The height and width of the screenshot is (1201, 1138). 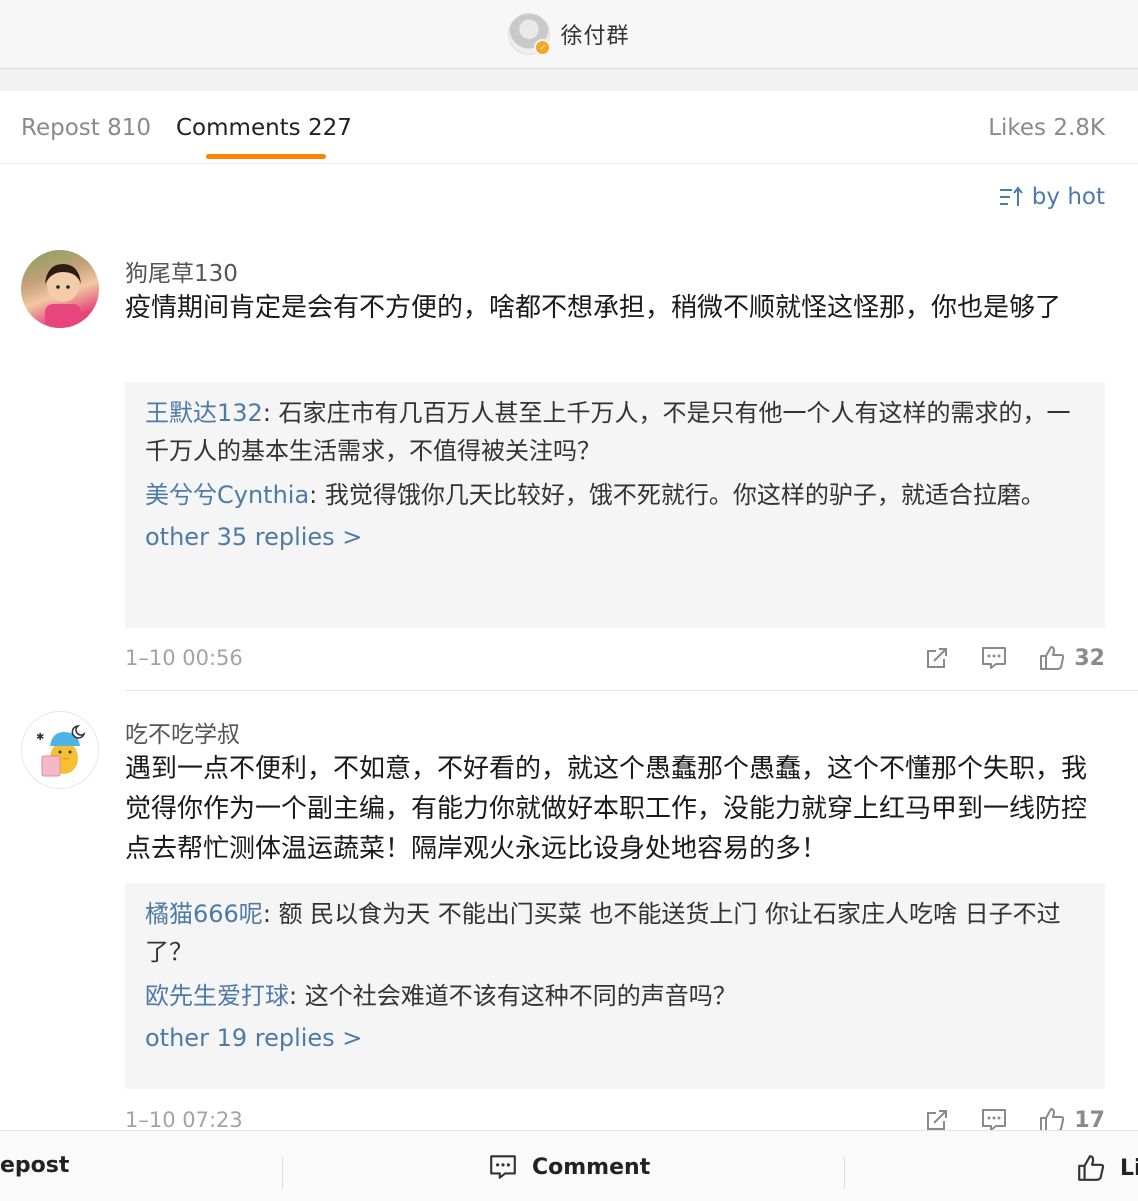 I want to click on comment-time: 1–10 00:56, so click(x=184, y=658).